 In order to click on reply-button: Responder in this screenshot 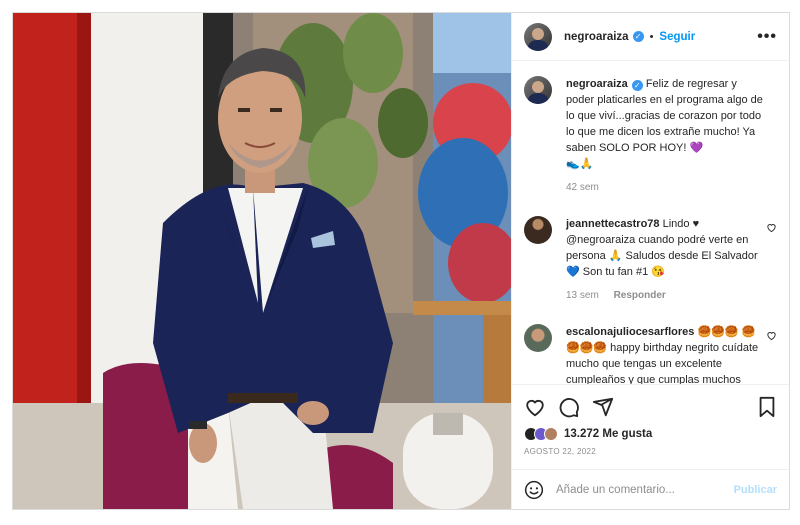, I will do `click(640, 295)`.